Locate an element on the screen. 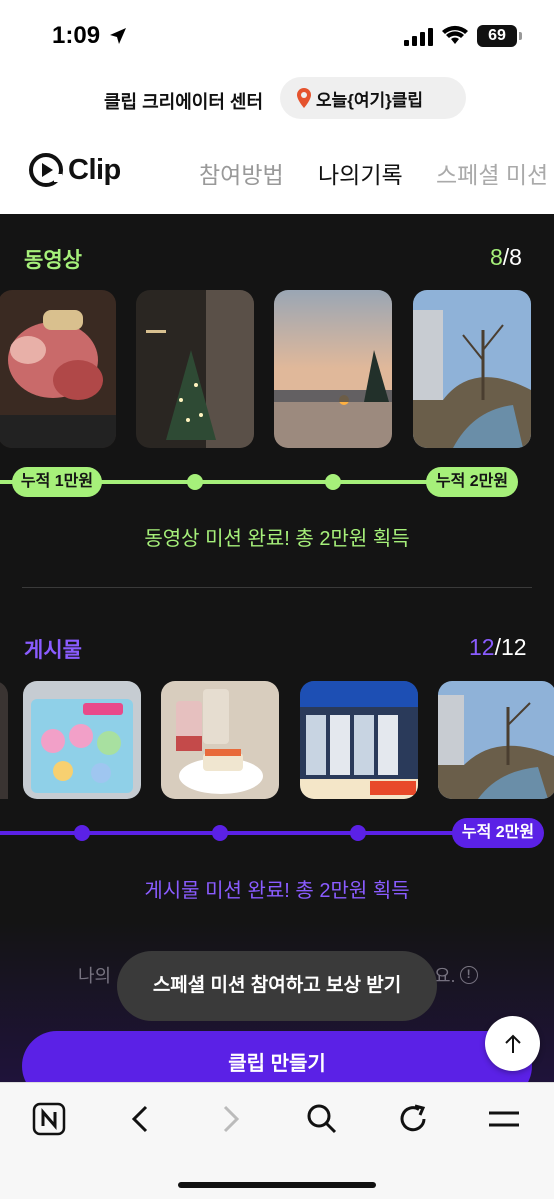 The height and width of the screenshot is (1199, 554). status-time: 1:09 is located at coordinates (76, 35).